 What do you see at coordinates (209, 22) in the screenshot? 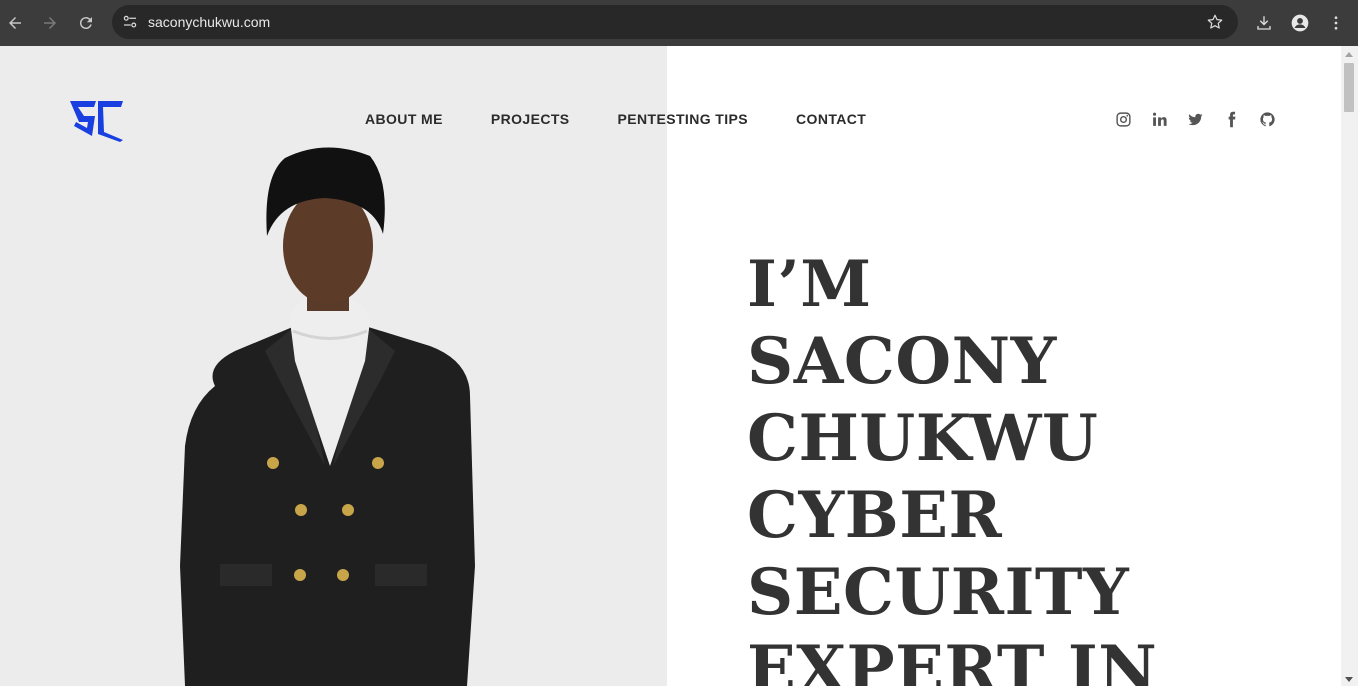
I see `url-text: saconychukwu.com` at bounding box center [209, 22].